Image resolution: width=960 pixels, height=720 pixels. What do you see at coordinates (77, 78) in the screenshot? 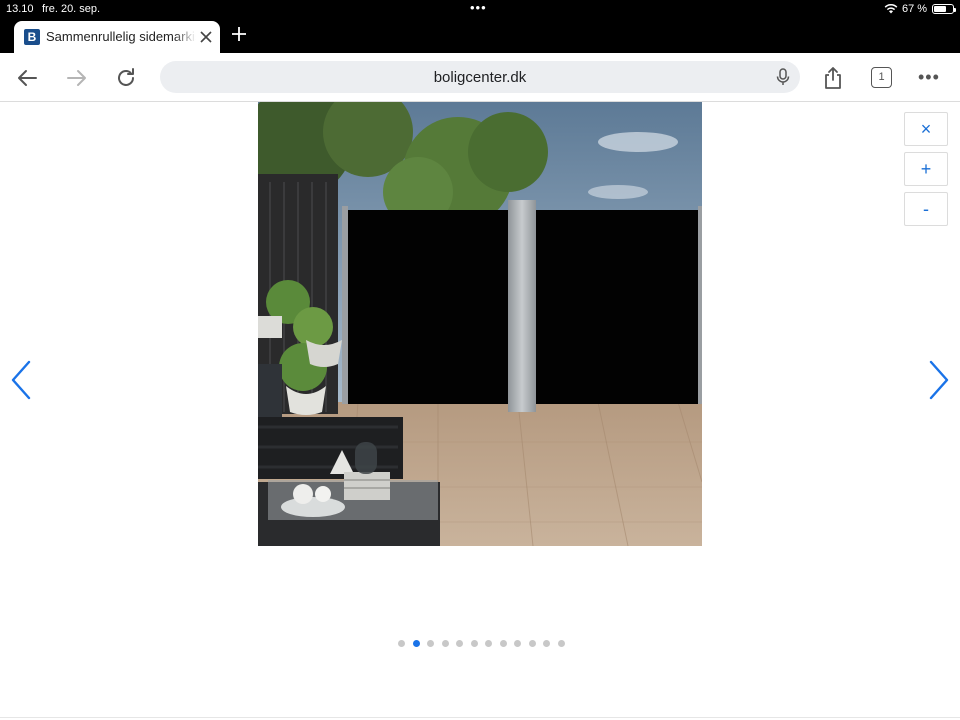
I see `forward-arrow-icon` at bounding box center [77, 78].